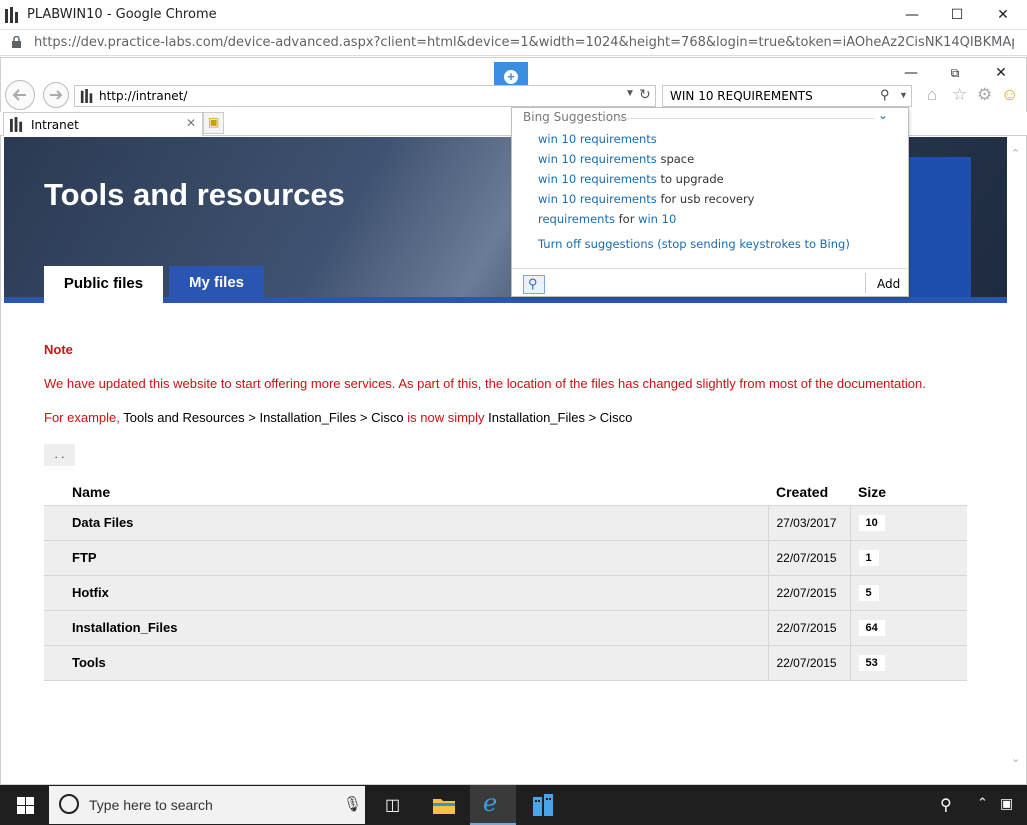  I want to click on file-name: FTP, so click(406, 557).